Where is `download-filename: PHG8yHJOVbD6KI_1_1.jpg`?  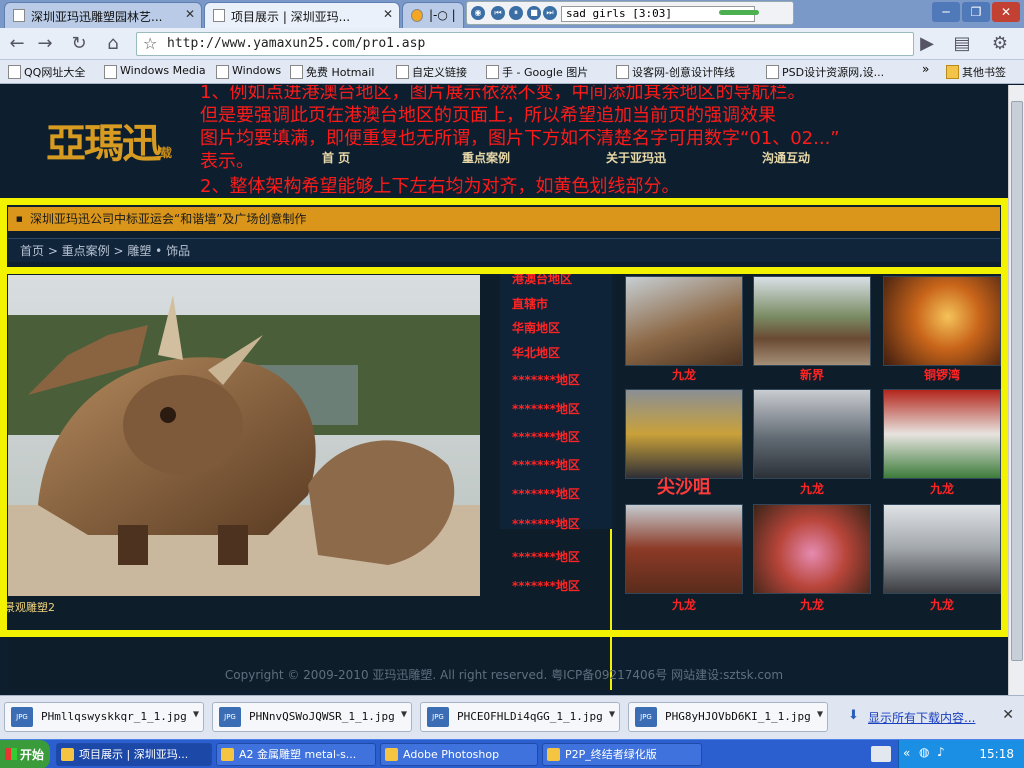 download-filename: PHG8yHJOVbD6KI_1_1.jpg is located at coordinates (738, 716).